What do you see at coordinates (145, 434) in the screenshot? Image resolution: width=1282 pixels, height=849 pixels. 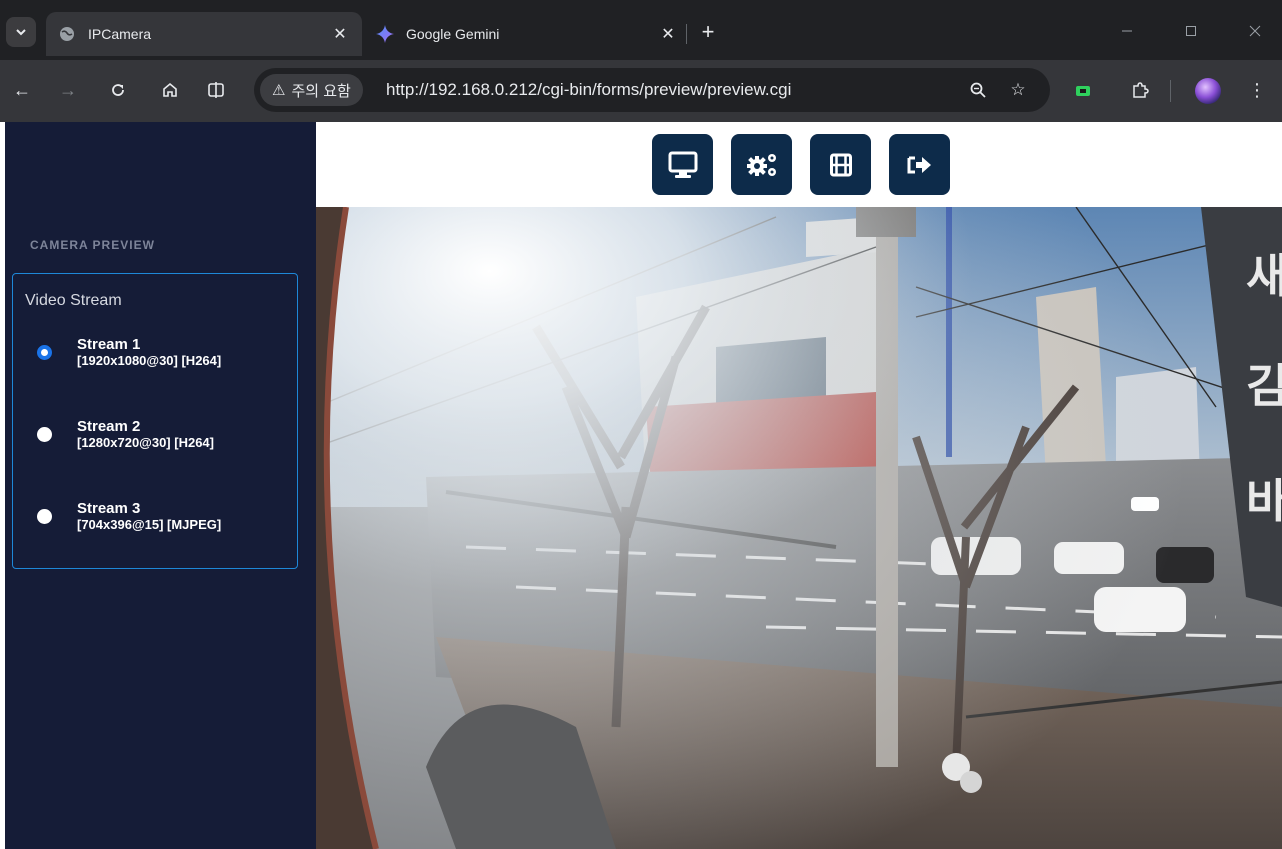 I see `stream-option-text: Stream 2 [1280x720@30] [H264]` at bounding box center [145, 434].